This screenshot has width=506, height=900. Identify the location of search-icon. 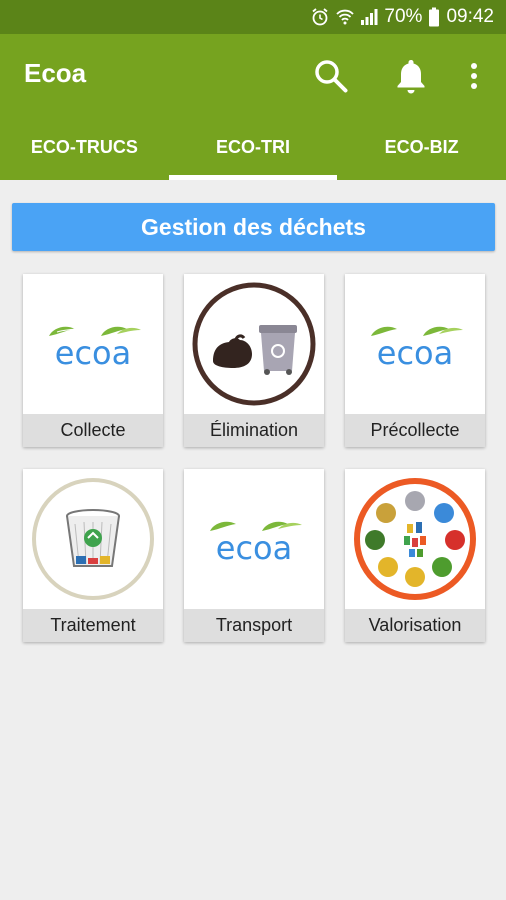
(331, 76).